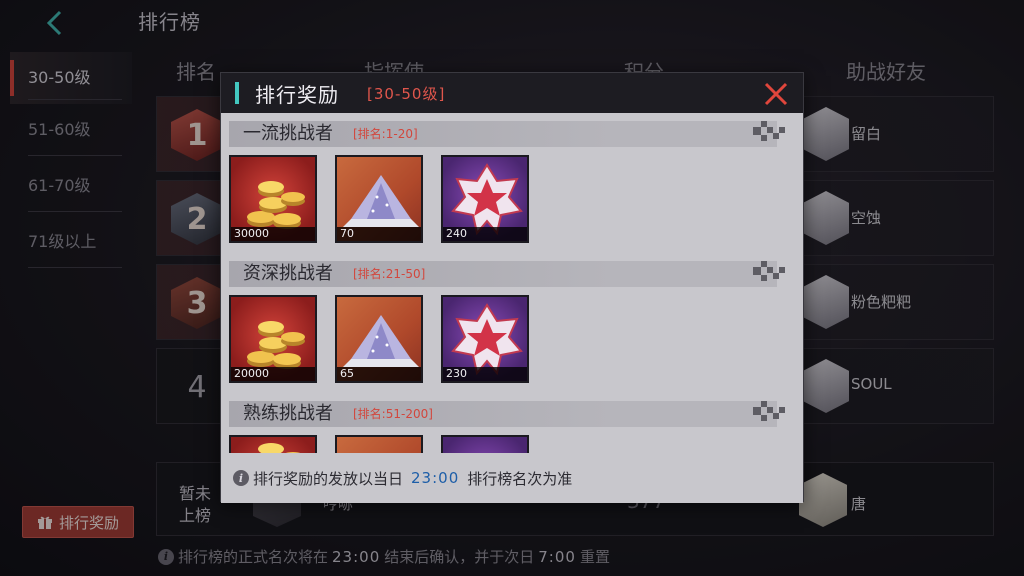  Describe the element at coordinates (520, 478) in the screenshot. I see `modal-note-text-after: 排行榜名次为准` at that location.